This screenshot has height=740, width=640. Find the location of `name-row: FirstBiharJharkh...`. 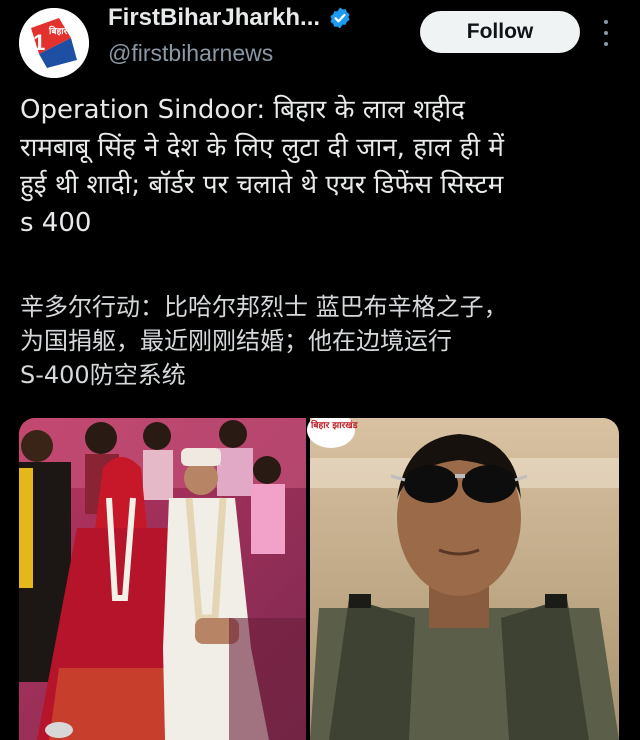

name-row: FirstBiharJharkh... is located at coordinates (230, 18).